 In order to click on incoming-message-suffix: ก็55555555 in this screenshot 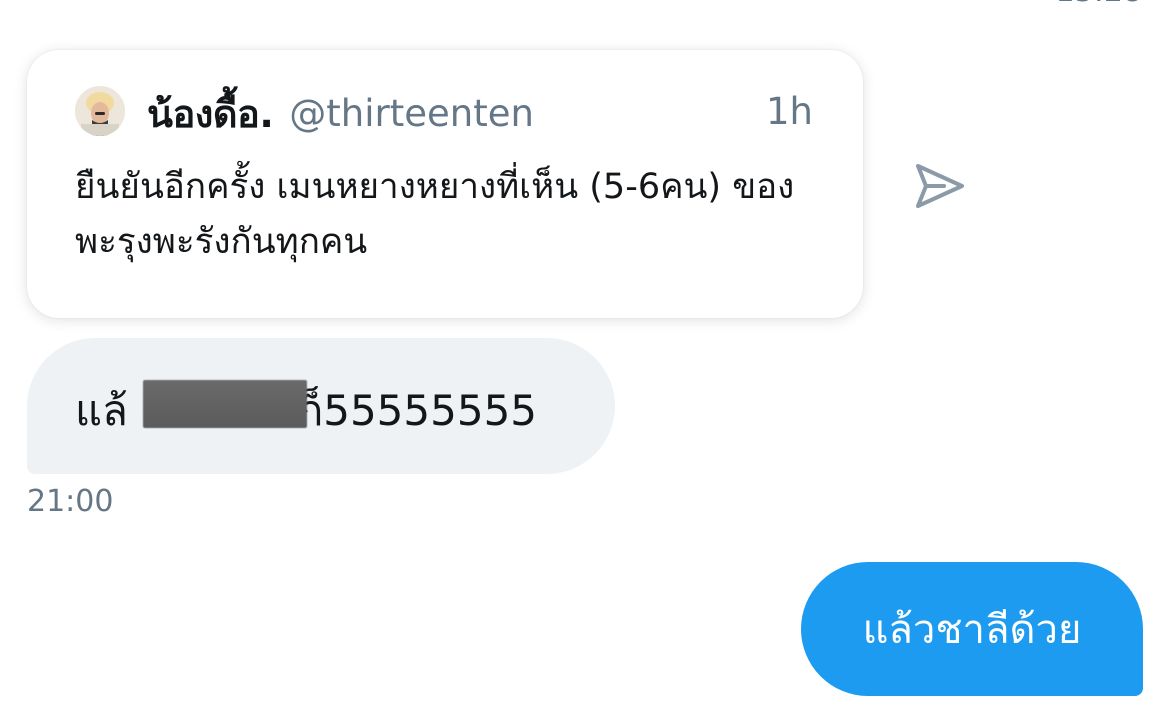, I will do `click(417, 410)`.